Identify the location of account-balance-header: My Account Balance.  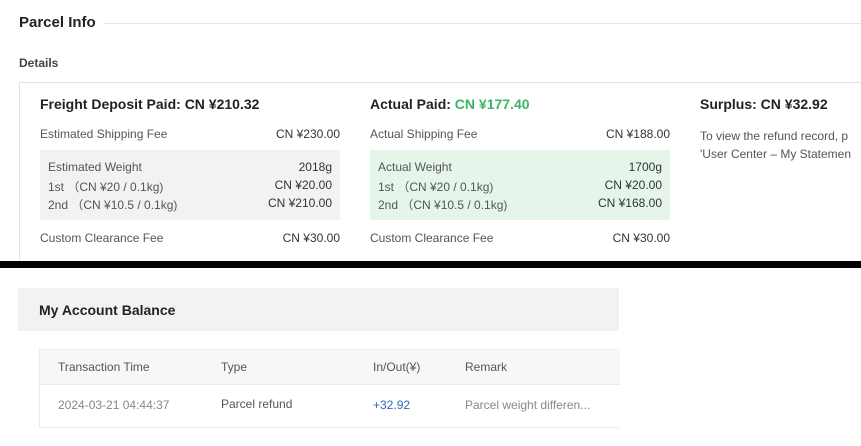
(318, 309).